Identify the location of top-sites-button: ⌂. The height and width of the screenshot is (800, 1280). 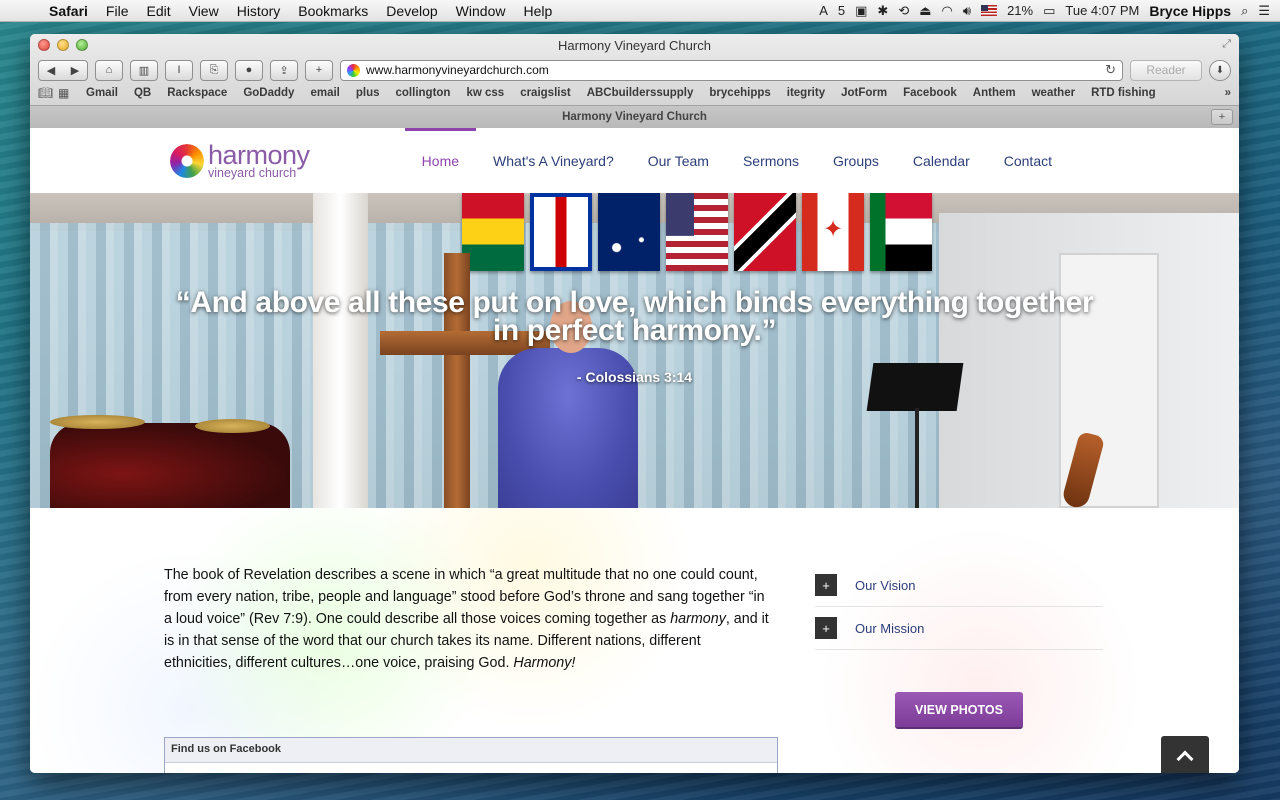
(109, 70).